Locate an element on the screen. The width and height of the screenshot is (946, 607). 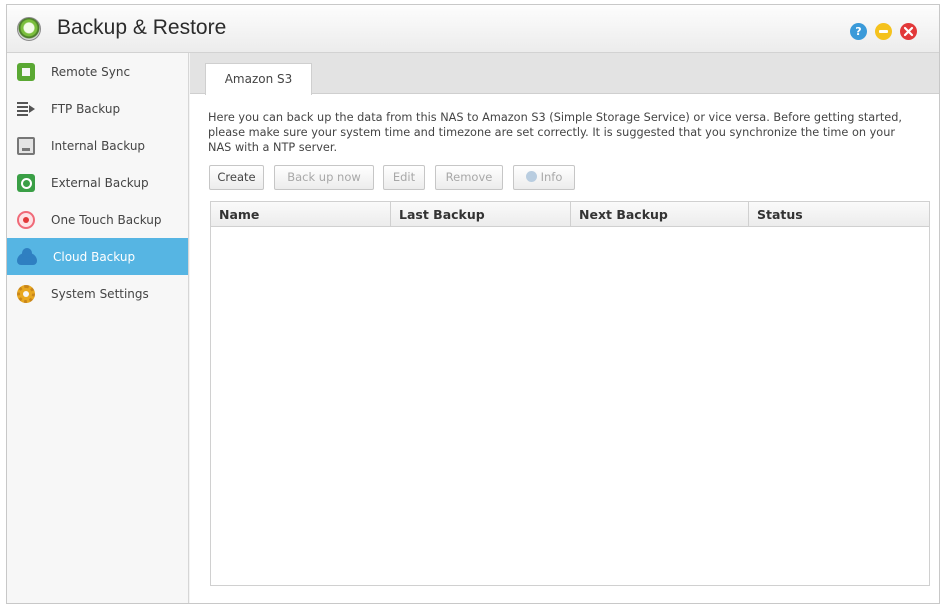
one-touch-backup-icon is located at coordinates (26, 219).